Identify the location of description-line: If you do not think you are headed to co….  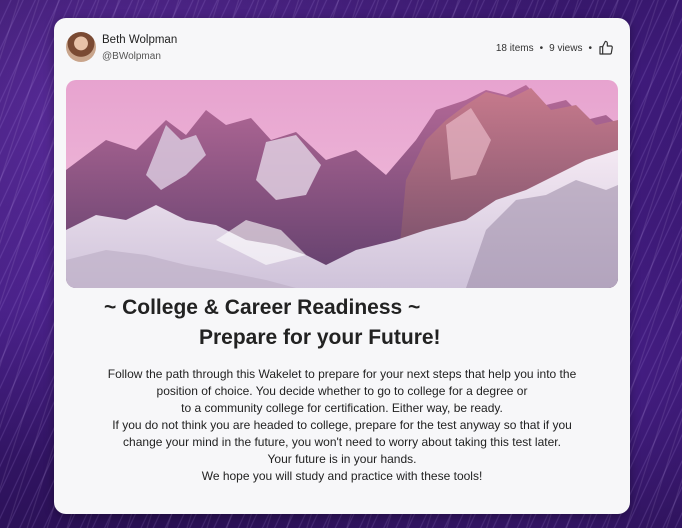
(342, 425).